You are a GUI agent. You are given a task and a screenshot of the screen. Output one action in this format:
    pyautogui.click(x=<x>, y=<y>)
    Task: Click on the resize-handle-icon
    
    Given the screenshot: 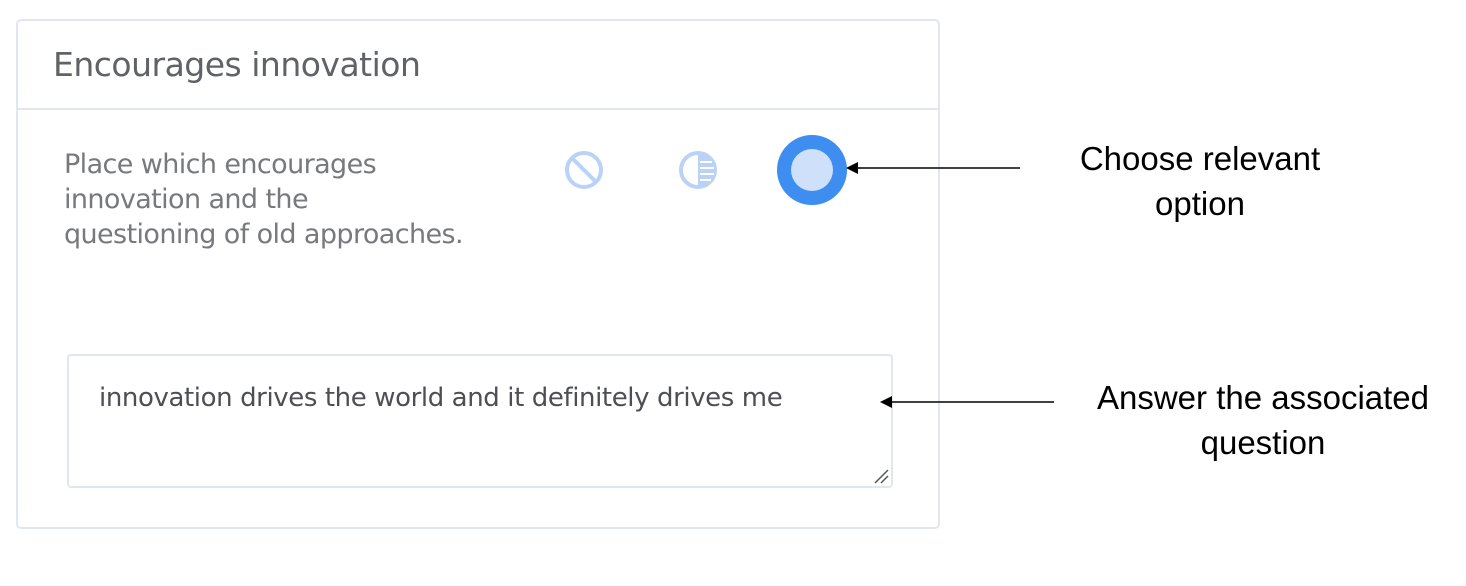 What is the action you would take?
    pyautogui.click(x=880, y=475)
    